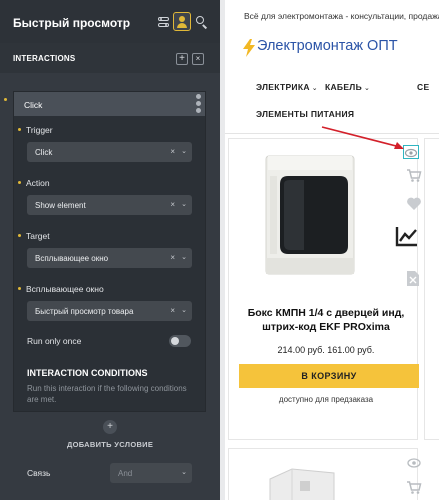 This screenshot has height=500, width=439. Describe the element at coordinates (332, 133) in the screenshot. I see `divider` at that location.